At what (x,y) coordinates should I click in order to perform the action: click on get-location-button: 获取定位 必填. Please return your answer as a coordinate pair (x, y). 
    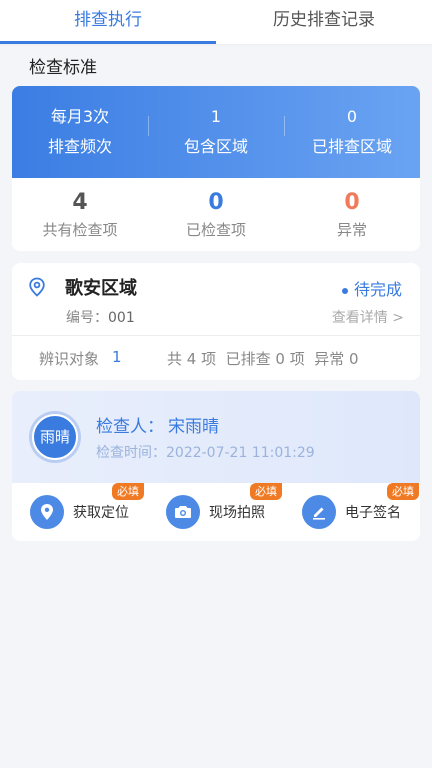
    Looking at the image, I should click on (80, 512).